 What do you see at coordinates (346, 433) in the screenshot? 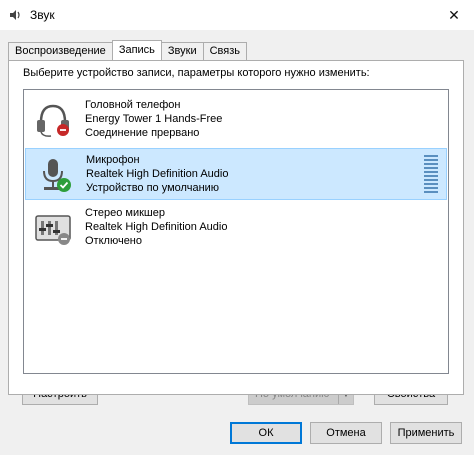
I see `cancel-button: Отмена` at bounding box center [346, 433].